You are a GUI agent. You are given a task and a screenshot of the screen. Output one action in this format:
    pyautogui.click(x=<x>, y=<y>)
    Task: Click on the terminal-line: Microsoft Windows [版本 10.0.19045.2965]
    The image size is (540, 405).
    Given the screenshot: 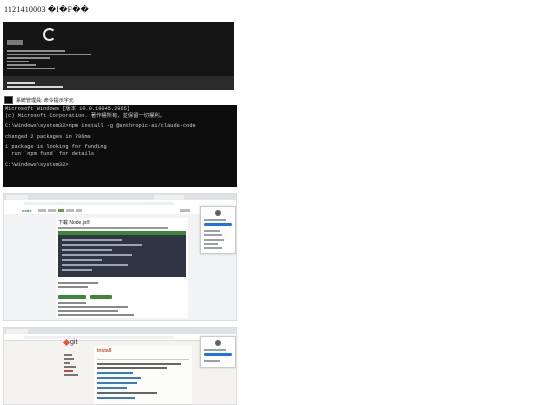 What is the action you would take?
    pyautogui.click(x=68, y=109)
    